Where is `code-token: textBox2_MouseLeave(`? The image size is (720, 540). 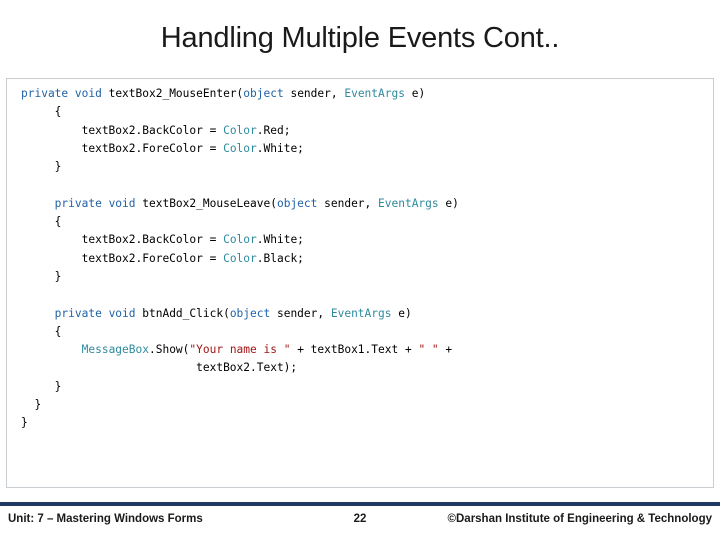
code-token: textBox2_MouseLeave( is located at coordinates (209, 203).